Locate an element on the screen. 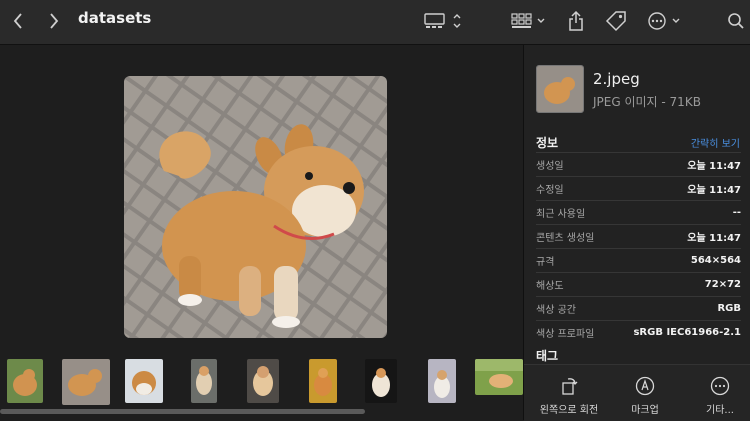 Image resolution: width=750 pixels, height=421 pixels. file-kind: JPEG 이미지 - 71KB is located at coordinates (647, 102).